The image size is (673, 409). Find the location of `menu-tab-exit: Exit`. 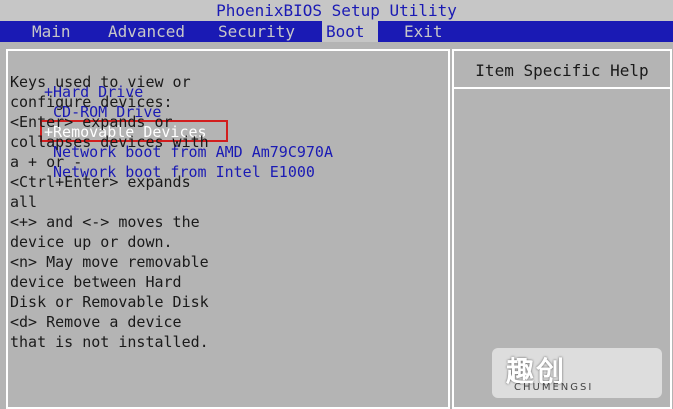

menu-tab-exit: Exit is located at coordinates (423, 31).